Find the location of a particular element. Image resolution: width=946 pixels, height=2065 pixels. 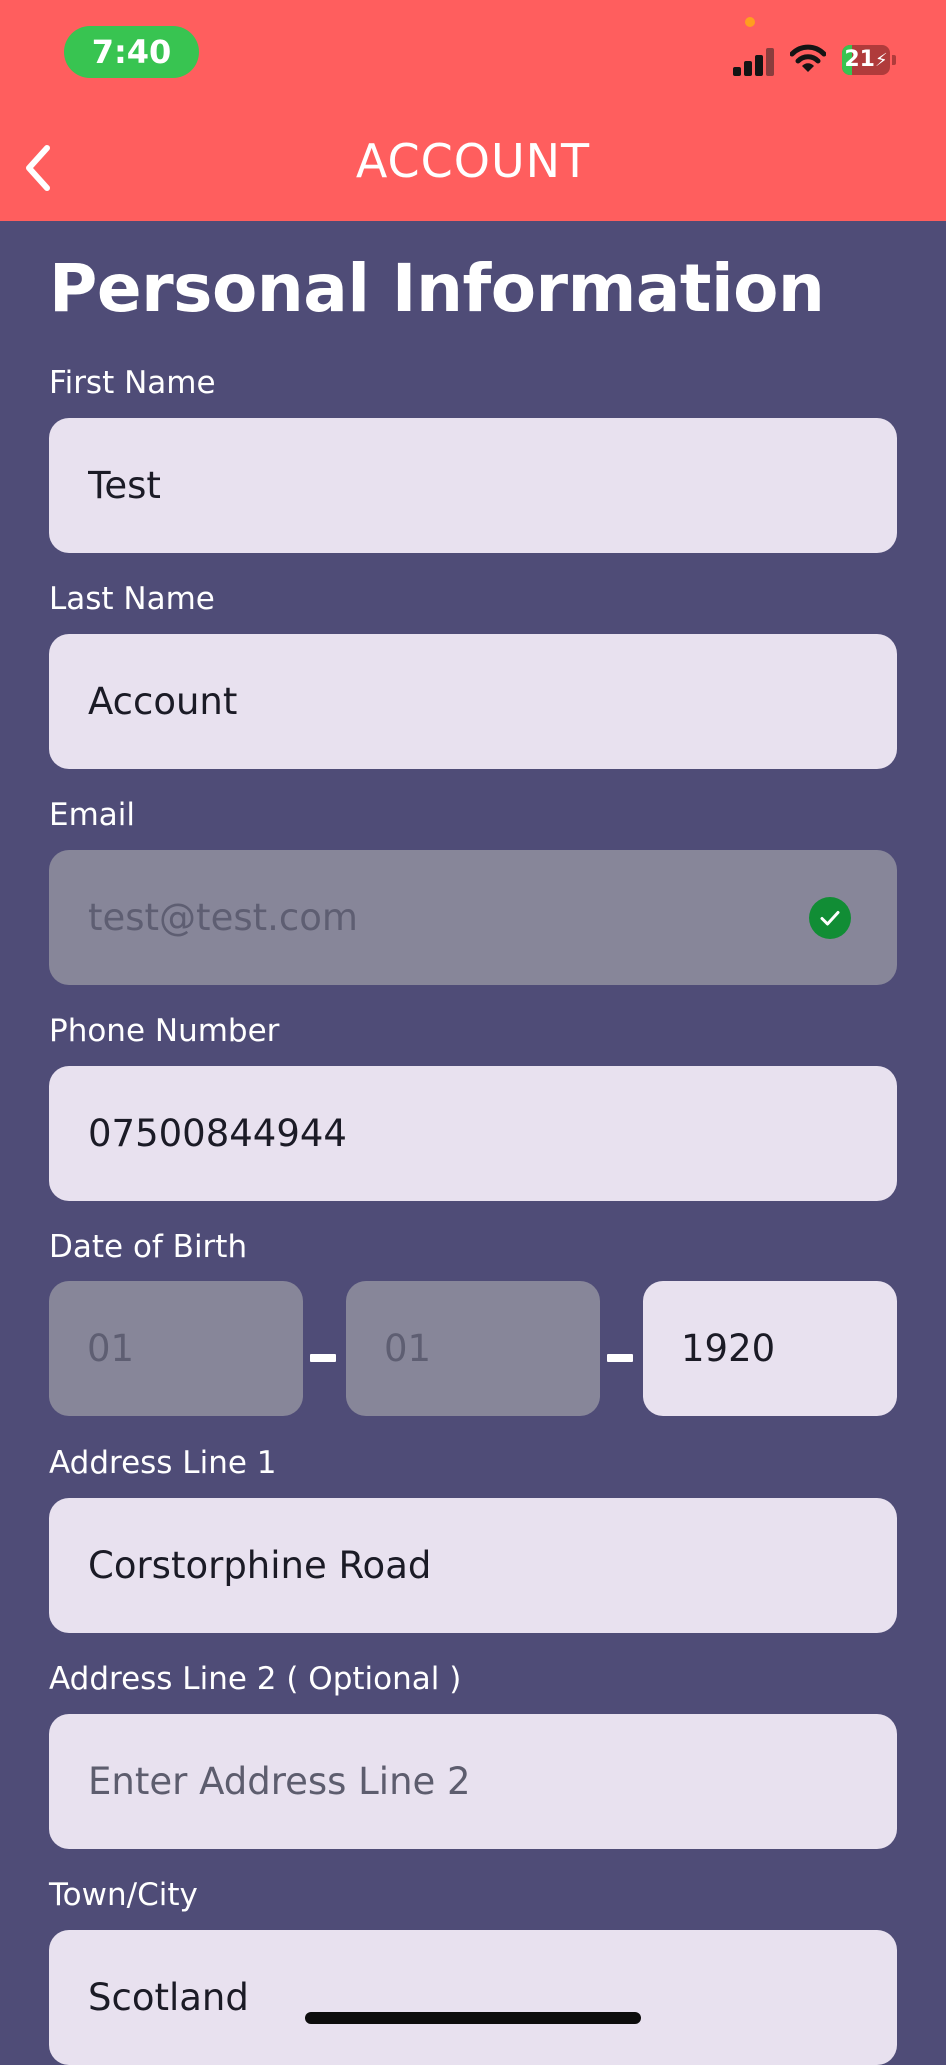

dob-day-field is located at coordinates (185, 1348).